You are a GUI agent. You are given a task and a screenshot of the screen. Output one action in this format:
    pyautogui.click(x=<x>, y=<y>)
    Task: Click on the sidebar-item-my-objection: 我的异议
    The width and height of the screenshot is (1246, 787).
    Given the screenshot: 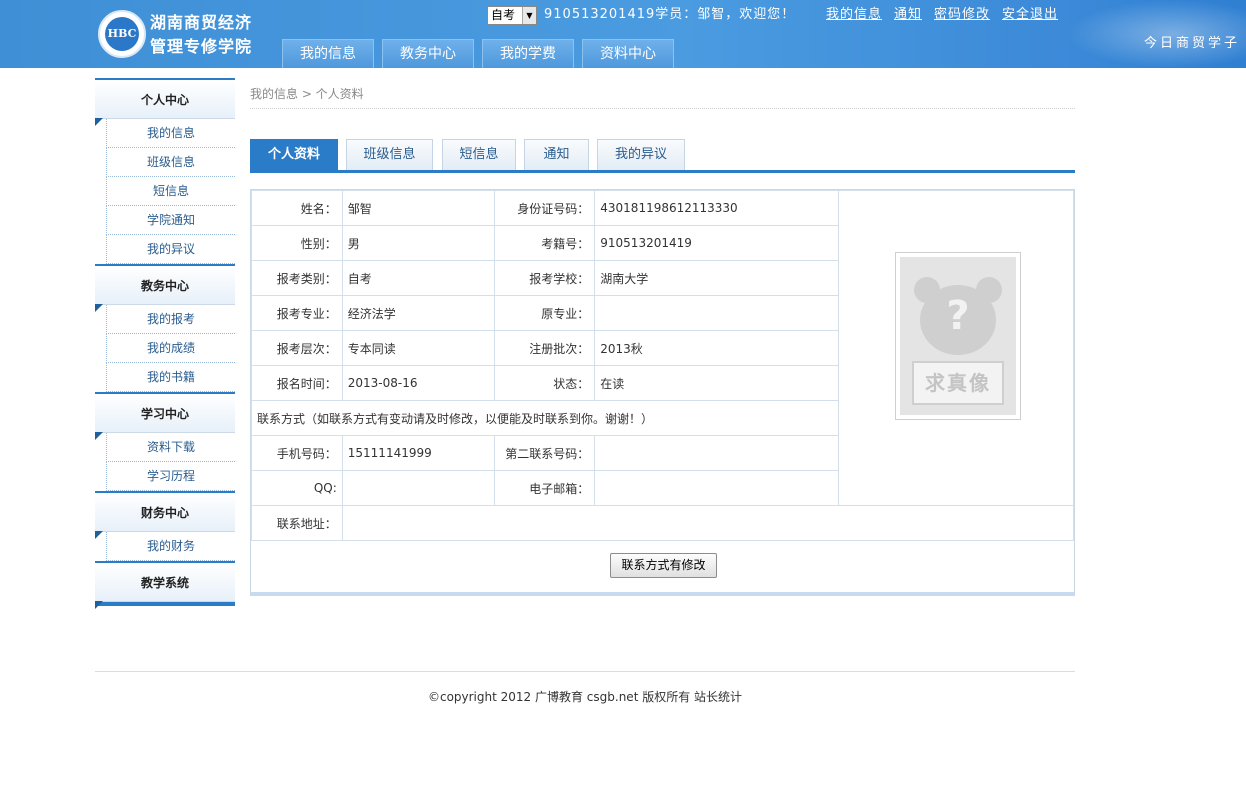 What is the action you would take?
    pyautogui.click(x=170, y=249)
    